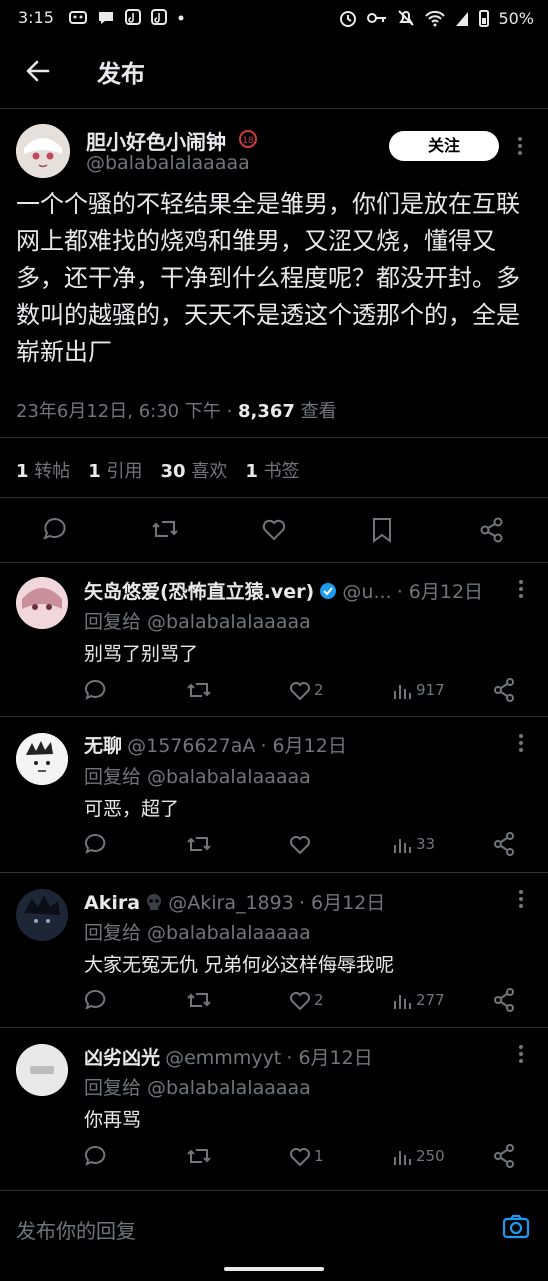 Image resolution: width=548 pixels, height=1281 pixels. I want to click on reply-author-name: 无聊, so click(103, 746).